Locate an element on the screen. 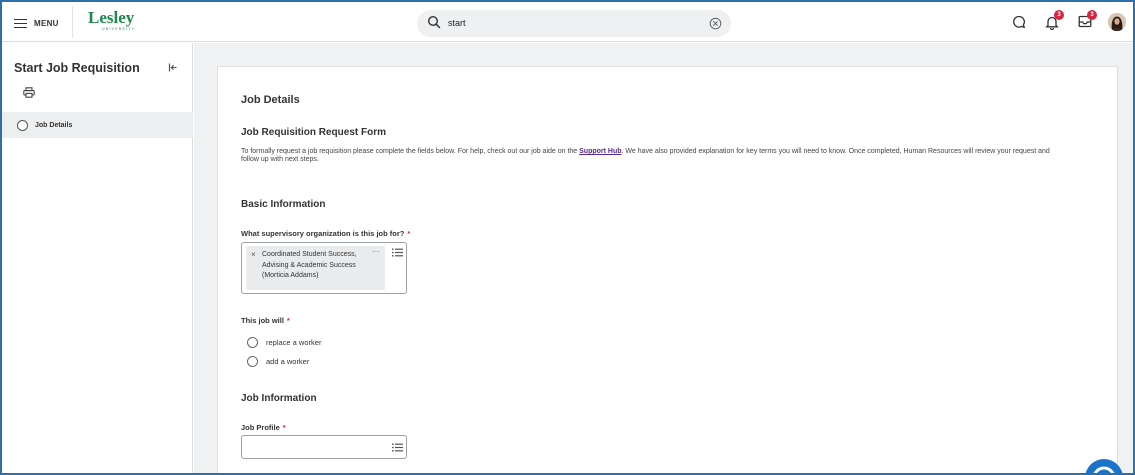  chat-help-button is located at coordinates (1104, 466).